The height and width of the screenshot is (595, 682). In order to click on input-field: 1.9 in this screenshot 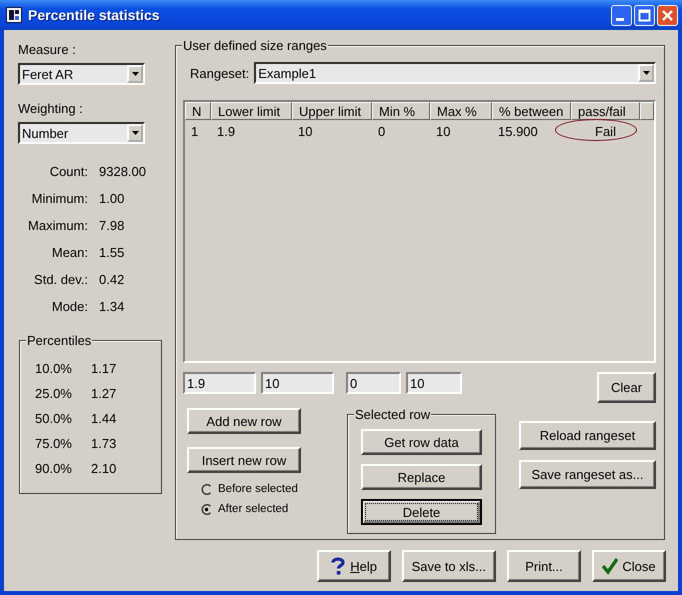, I will do `click(219, 383)`.